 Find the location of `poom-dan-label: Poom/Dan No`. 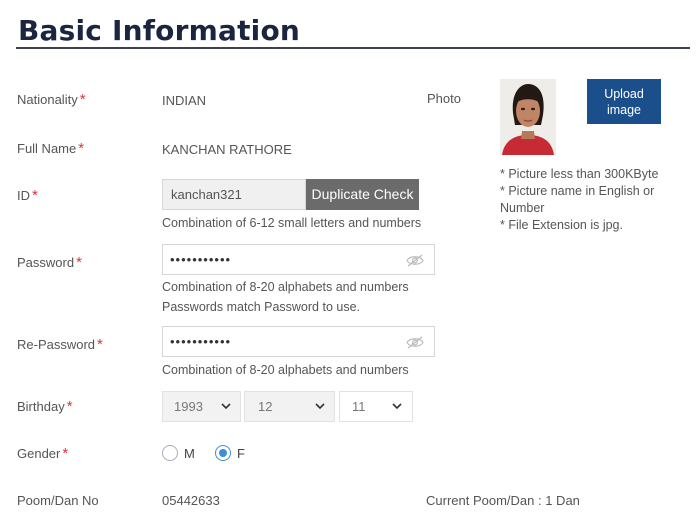

poom-dan-label: Poom/Dan No is located at coordinates (58, 500).